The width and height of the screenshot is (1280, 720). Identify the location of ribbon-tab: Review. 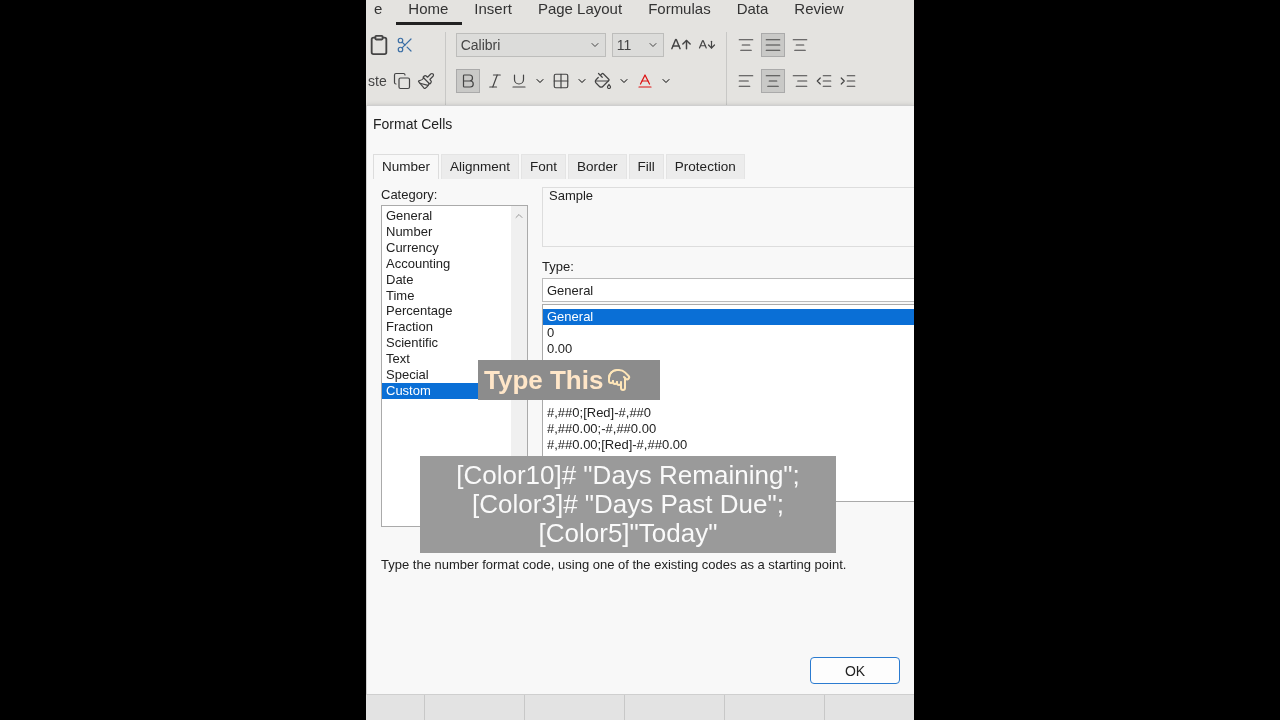
(820, 12).